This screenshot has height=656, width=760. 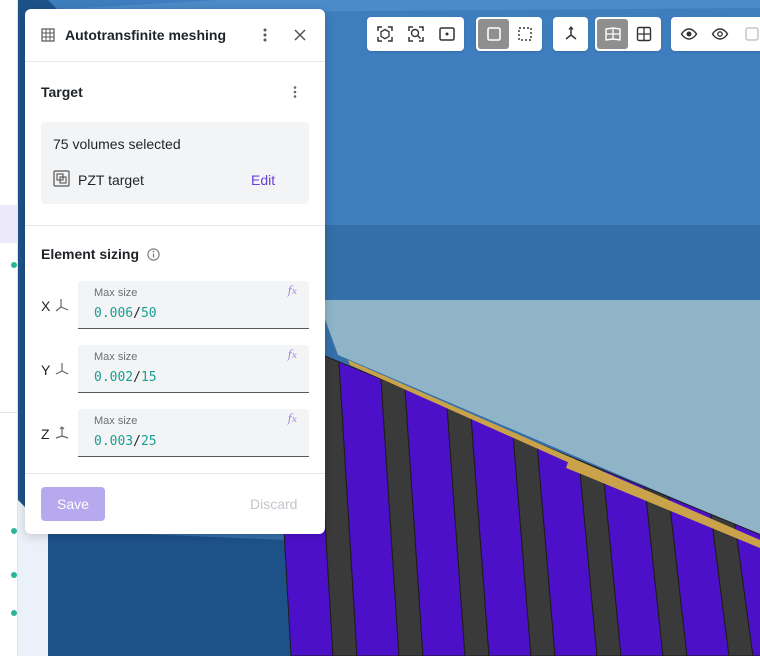 What do you see at coordinates (747, 34) in the screenshot?
I see `more-view-icon` at bounding box center [747, 34].